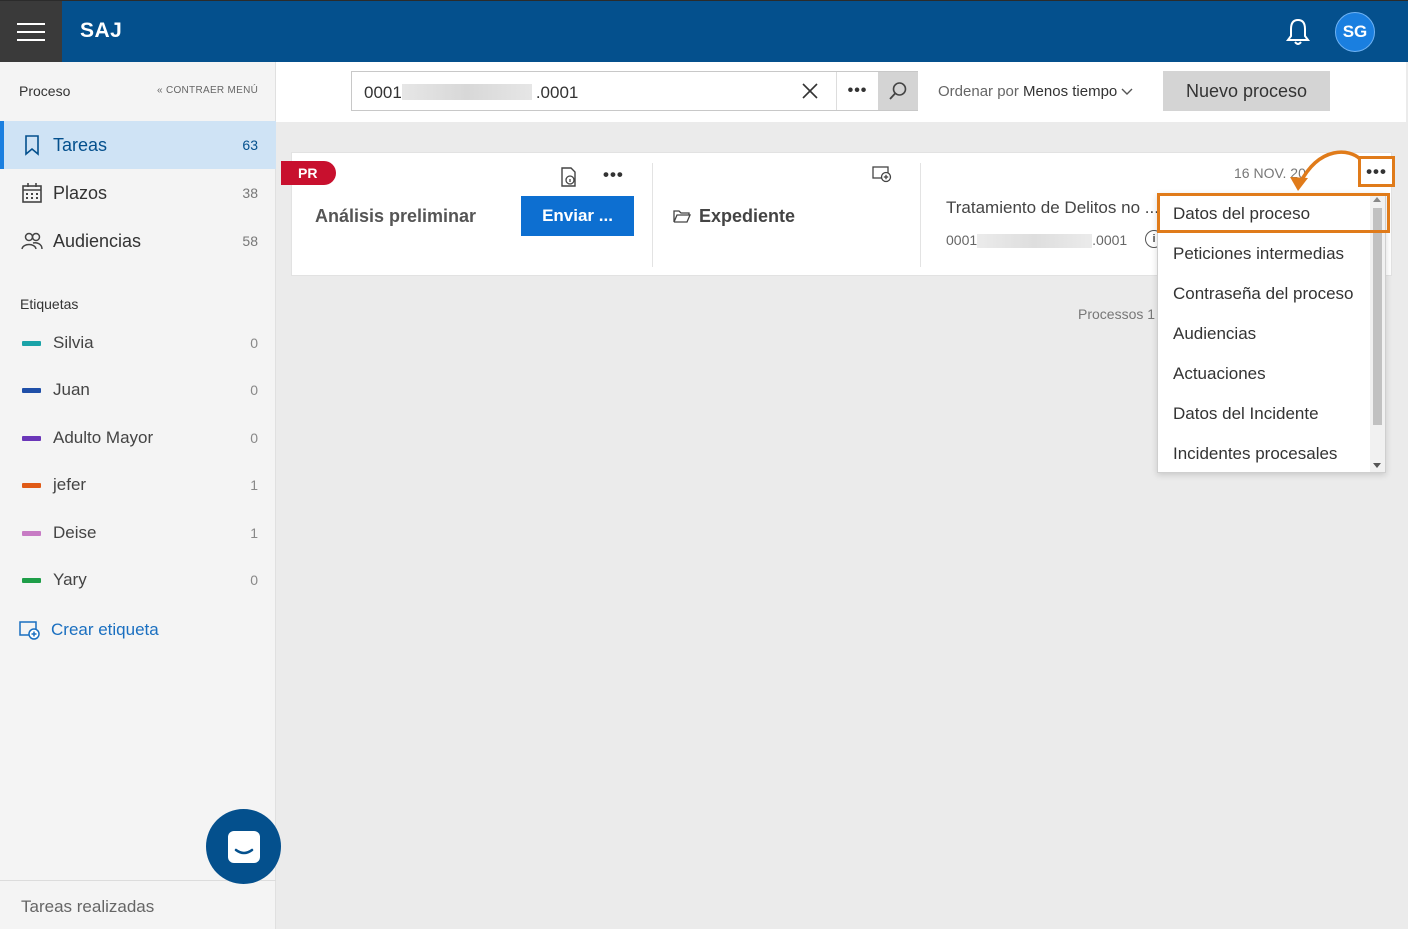 This screenshot has height=929, width=1408. I want to click on processes-count: Processos 1, so click(1117, 314).